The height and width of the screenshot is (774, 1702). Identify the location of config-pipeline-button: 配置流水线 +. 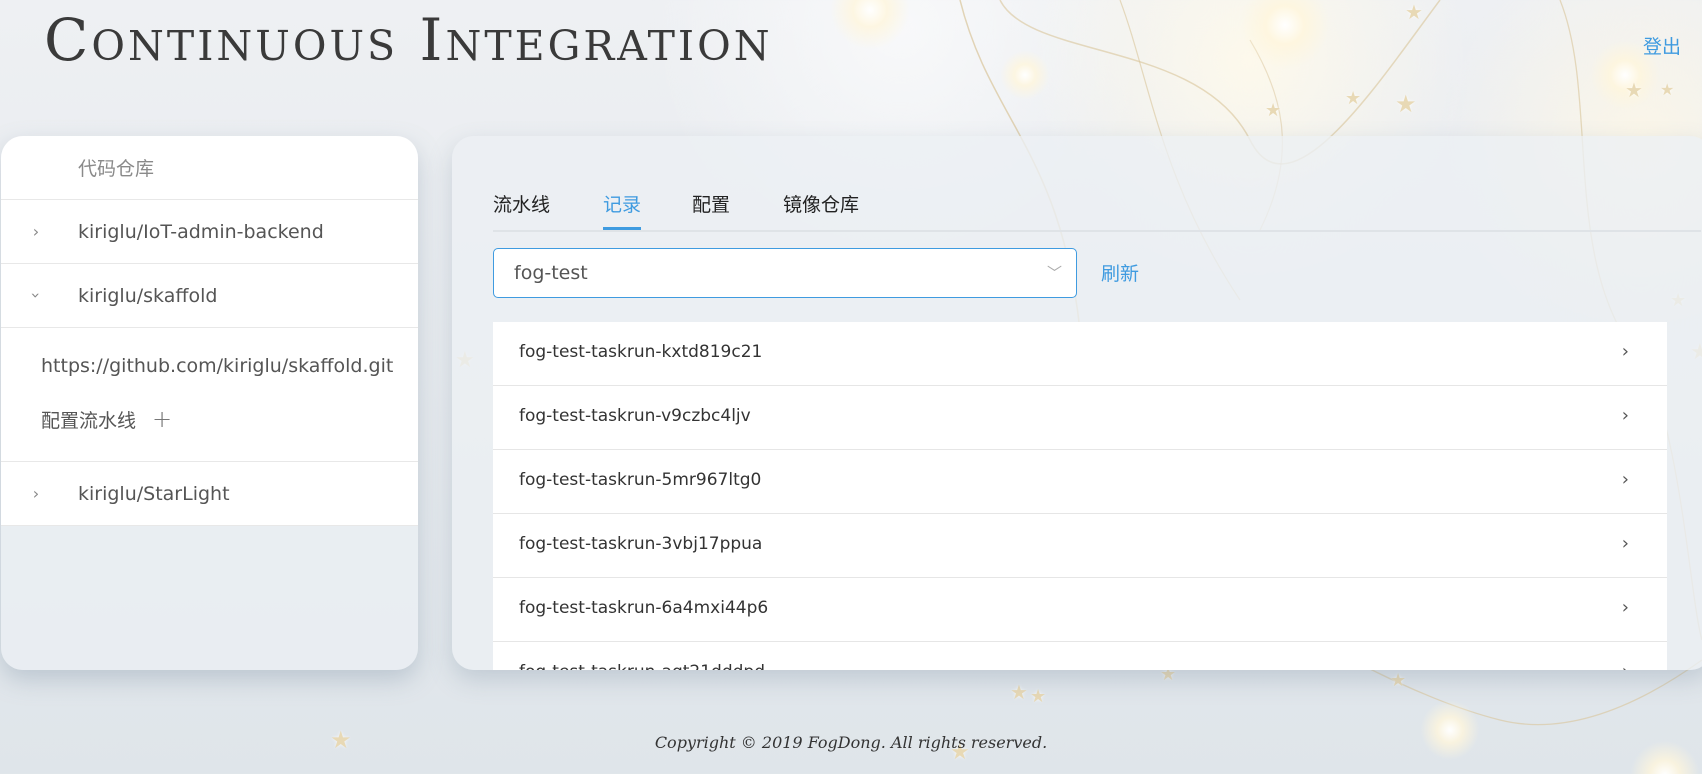
(106, 419).